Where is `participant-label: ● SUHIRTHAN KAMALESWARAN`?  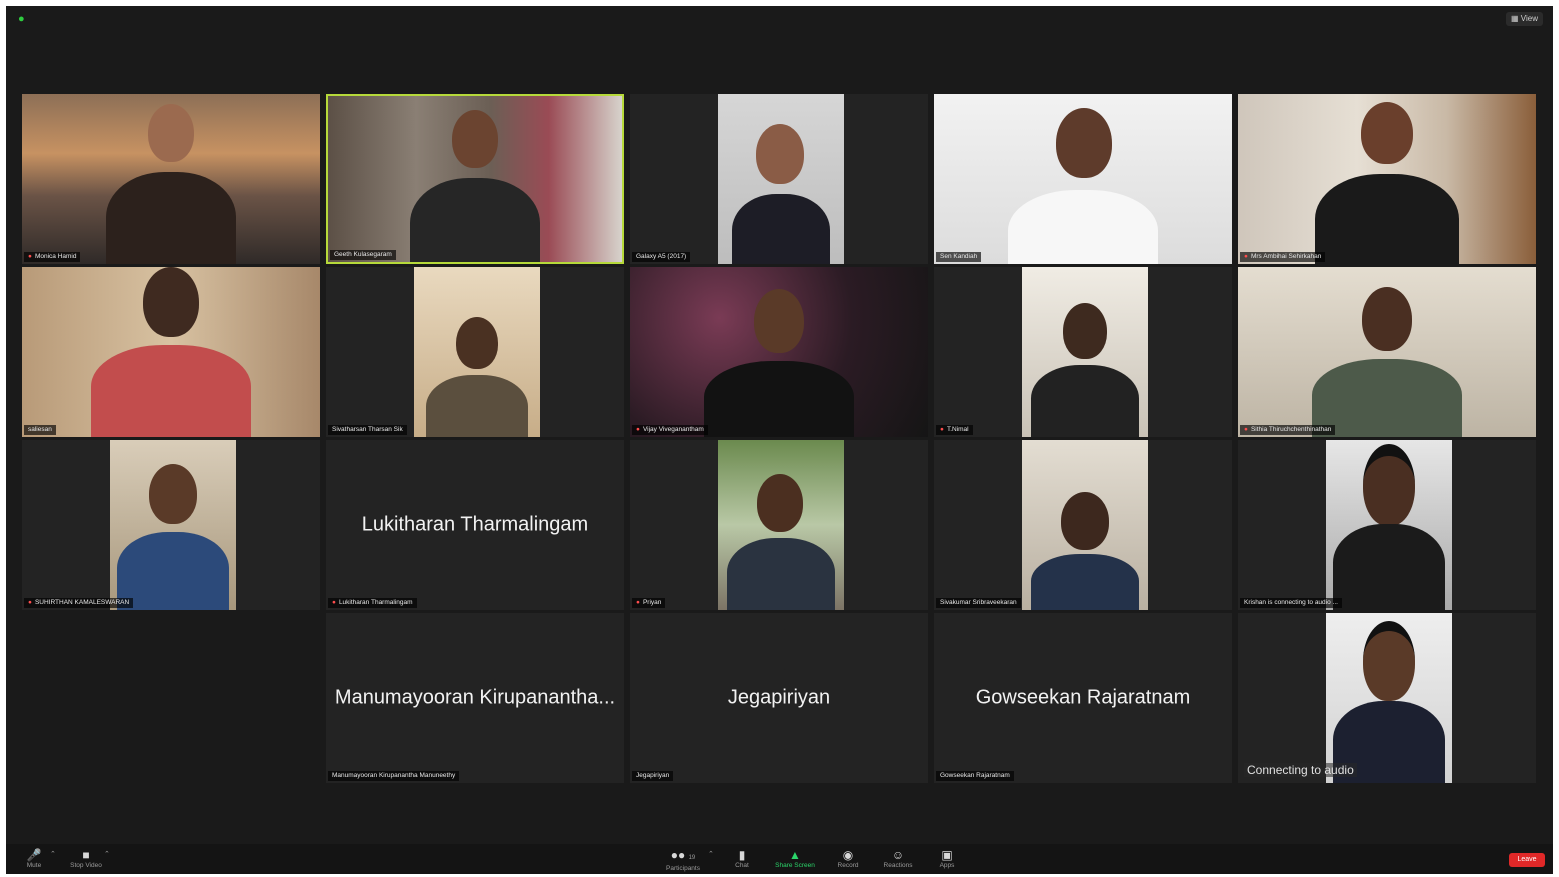
participant-label: ● SUHIRTHAN KAMALESWARAN is located at coordinates (79, 603).